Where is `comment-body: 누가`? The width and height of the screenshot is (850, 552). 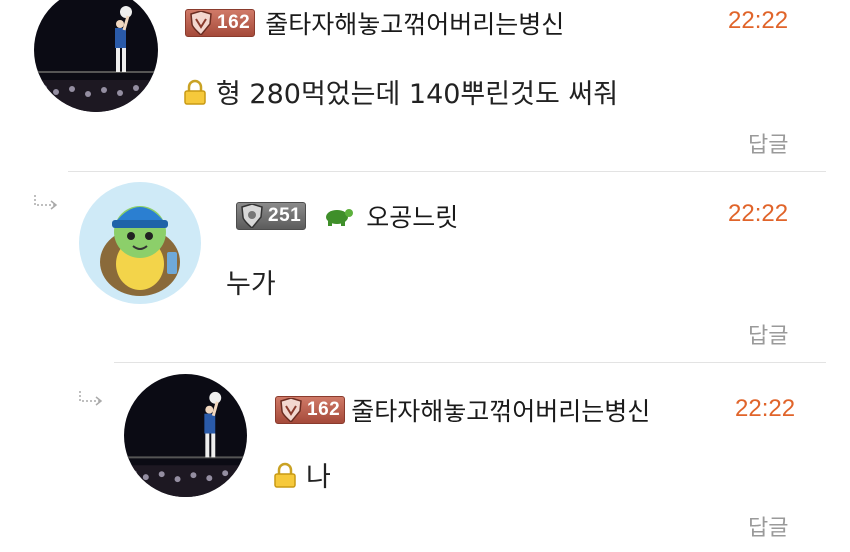 comment-body: 누가 is located at coordinates (251, 281).